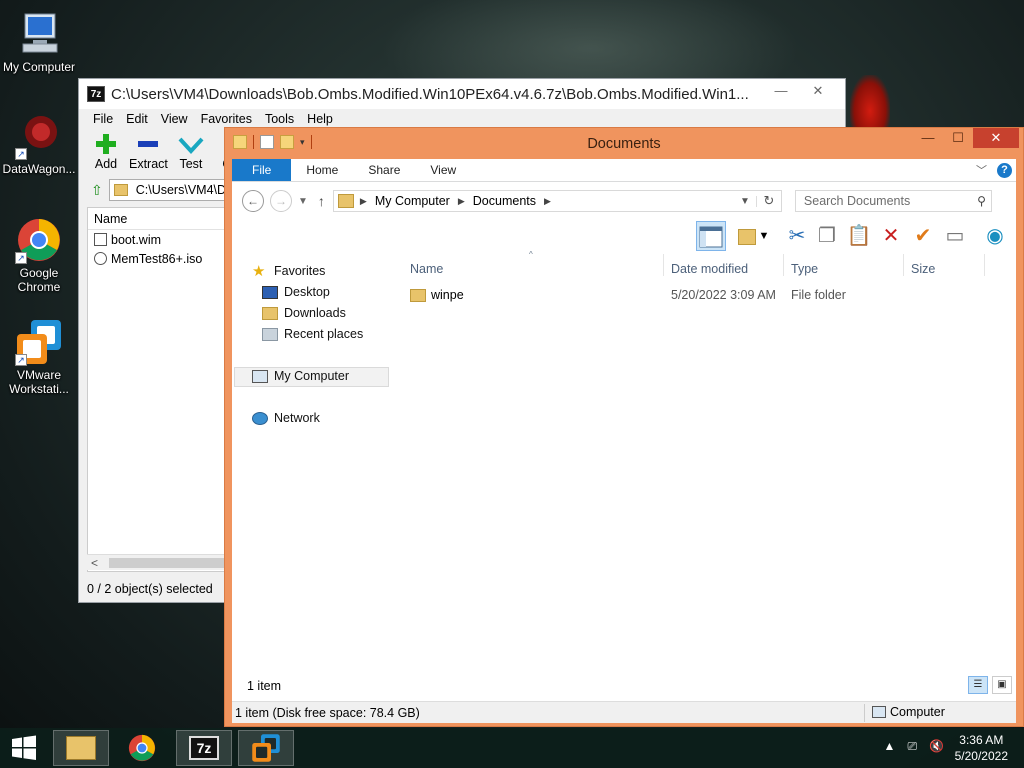  I want to click on nav-my-computer: My Computer, so click(300, 376).